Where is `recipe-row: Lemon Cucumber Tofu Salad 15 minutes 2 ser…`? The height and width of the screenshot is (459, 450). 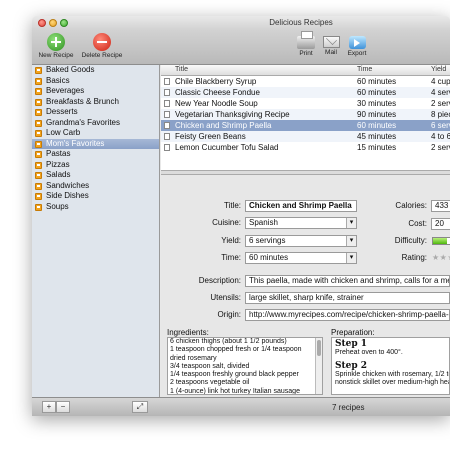
recipe-row: Lemon Cucumber Tofu Salad 15 minutes 2 ser… is located at coordinates (305, 147).